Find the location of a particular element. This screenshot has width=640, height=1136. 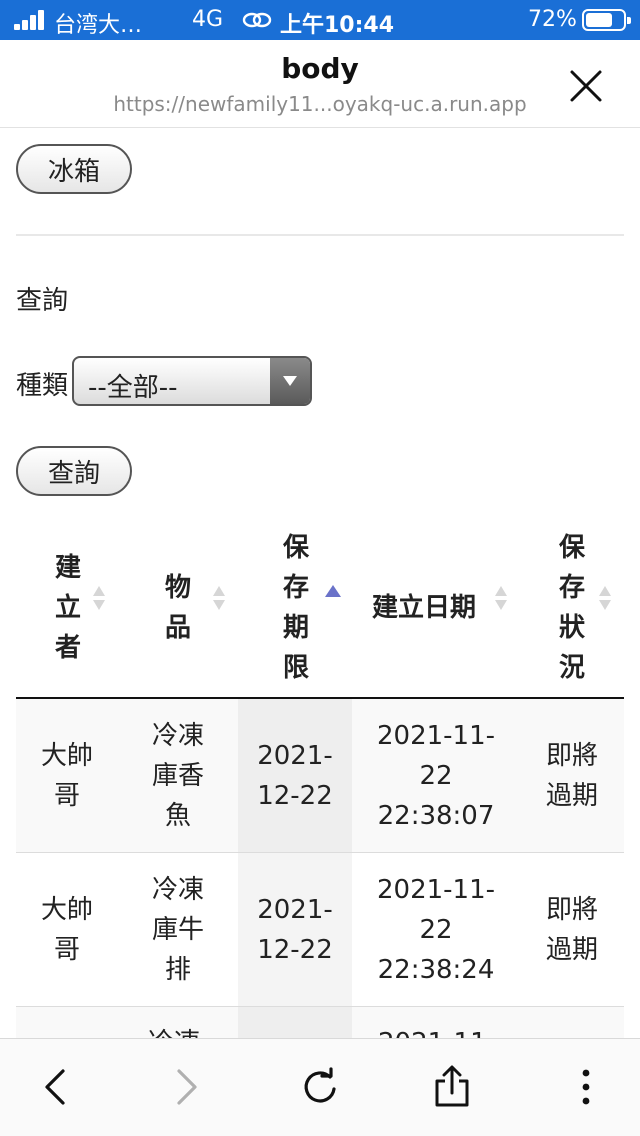

browser-toolbar is located at coordinates (320, 1087).